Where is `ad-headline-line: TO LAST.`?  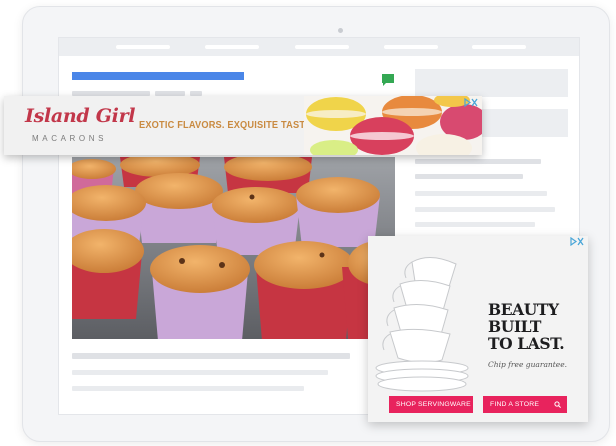 ad-headline-line: TO LAST. is located at coordinates (526, 343).